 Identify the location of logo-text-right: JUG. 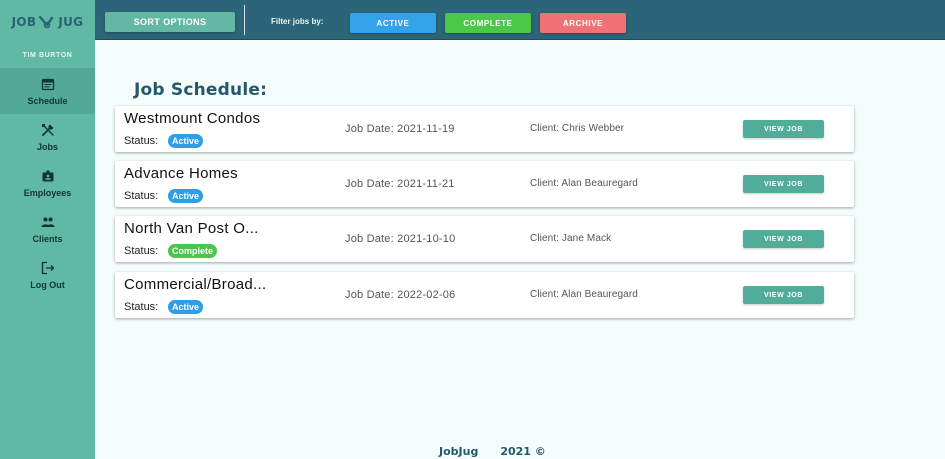
(71, 22).